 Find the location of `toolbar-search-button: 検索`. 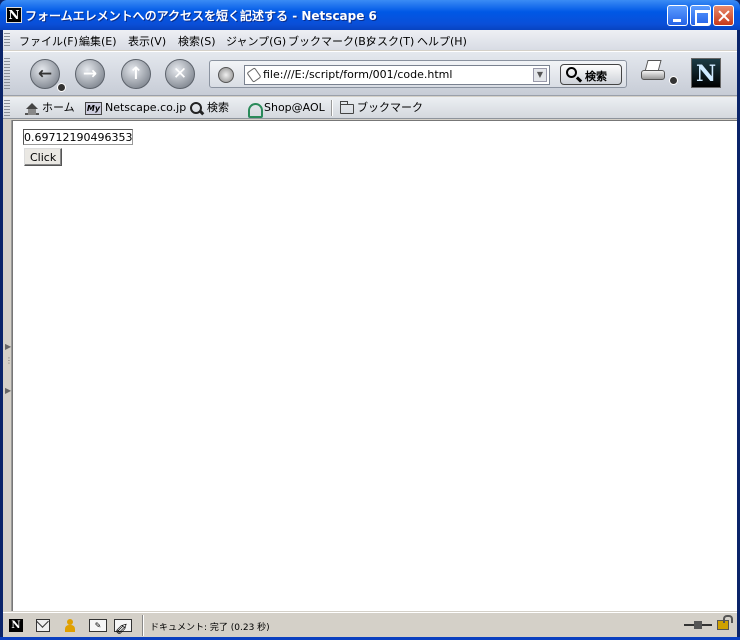

toolbar-search-button: 検索 is located at coordinates (209, 108).